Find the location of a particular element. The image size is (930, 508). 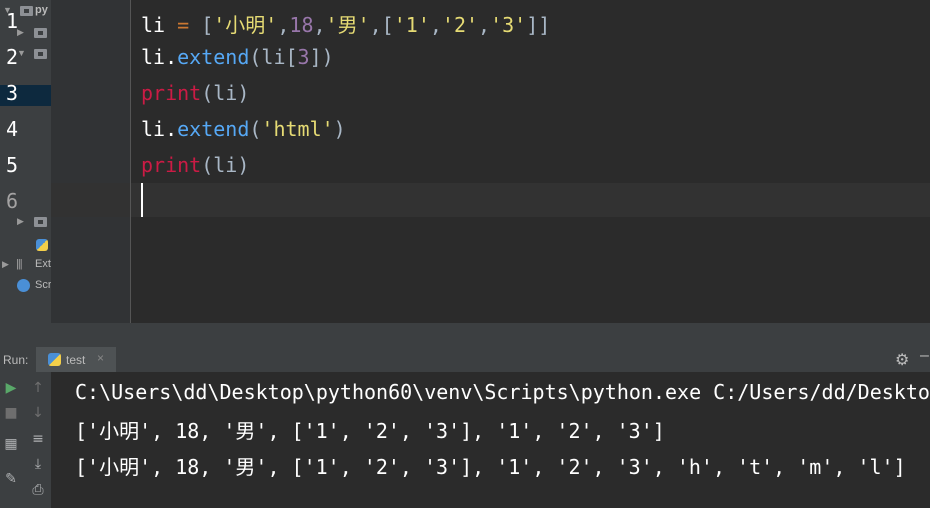

code-line-1: li = ['小明',18,'男',['1','2','3']] is located at coordinates (345, 23).